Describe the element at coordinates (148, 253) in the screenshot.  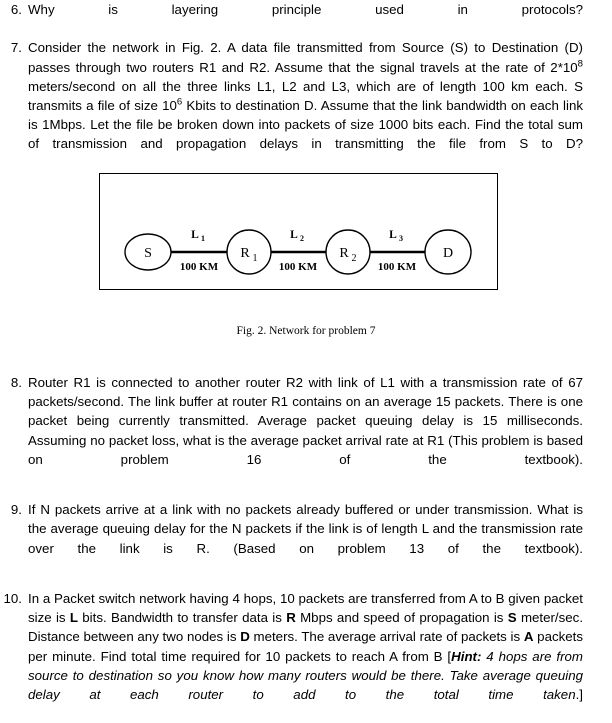
I see `node-label-s: S` at that location.